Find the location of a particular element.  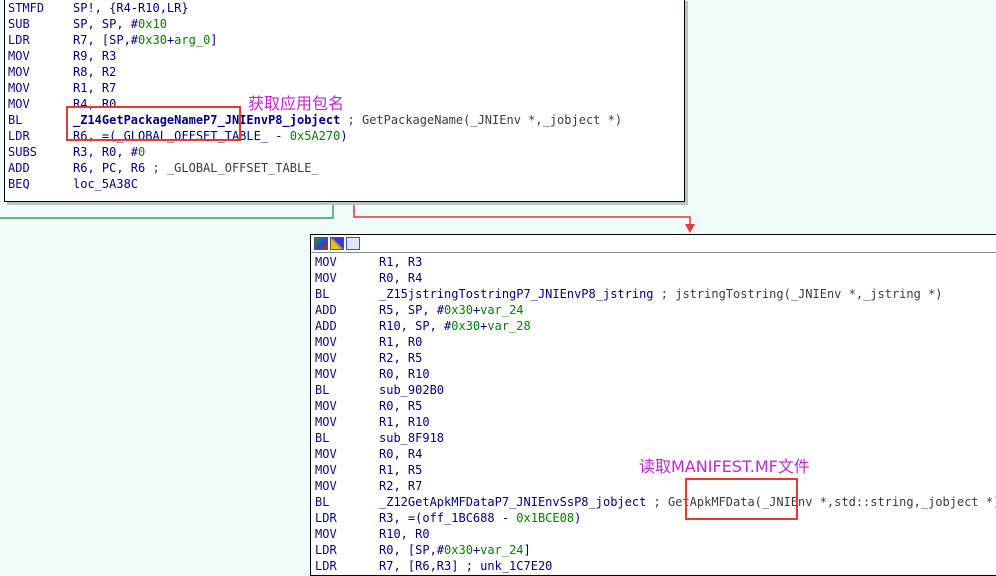

asm-operands: R0, R4 is located at coordinates (400, 278).